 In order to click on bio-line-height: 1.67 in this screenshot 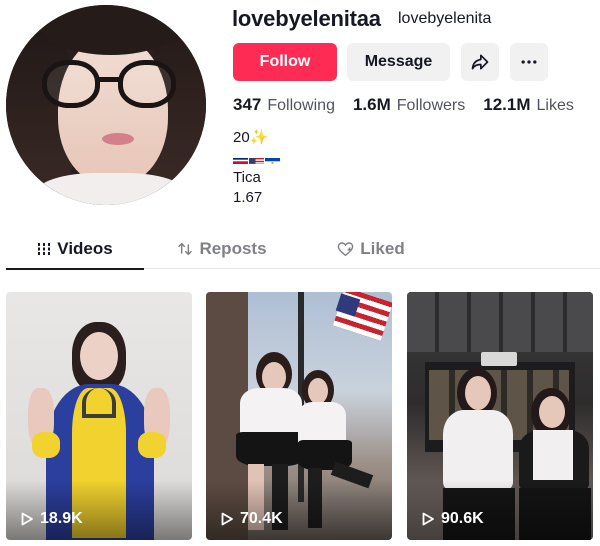, I will do `click(248, 197)`.